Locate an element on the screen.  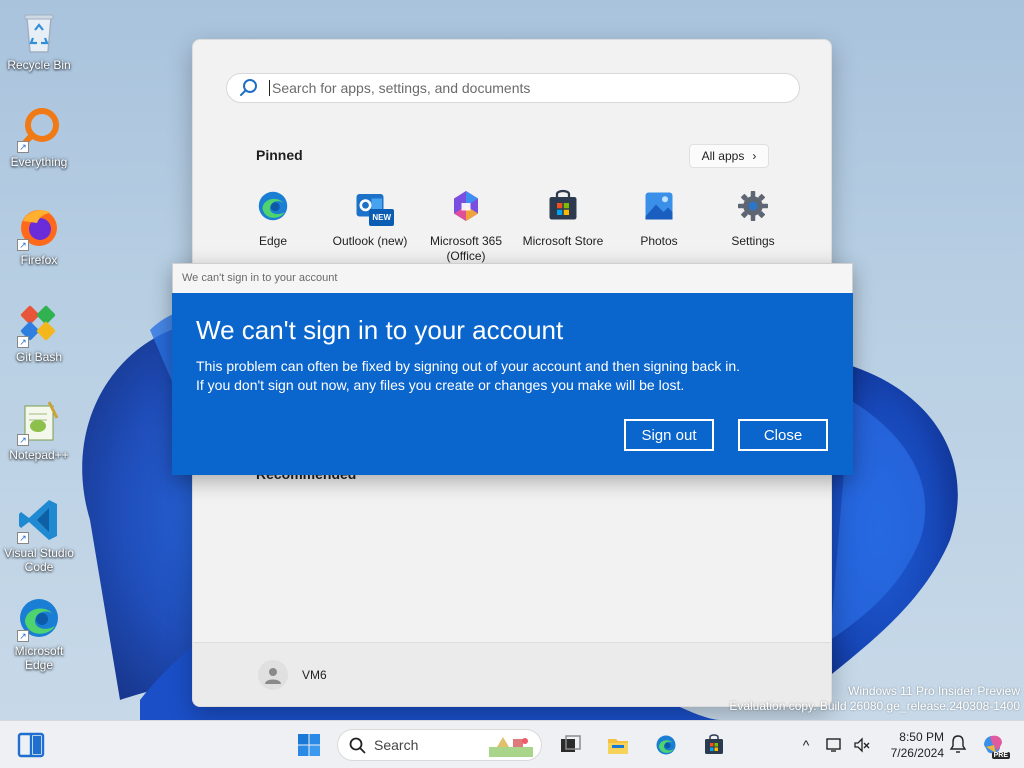
file-explorer-button is located at coordinates (618, 745).